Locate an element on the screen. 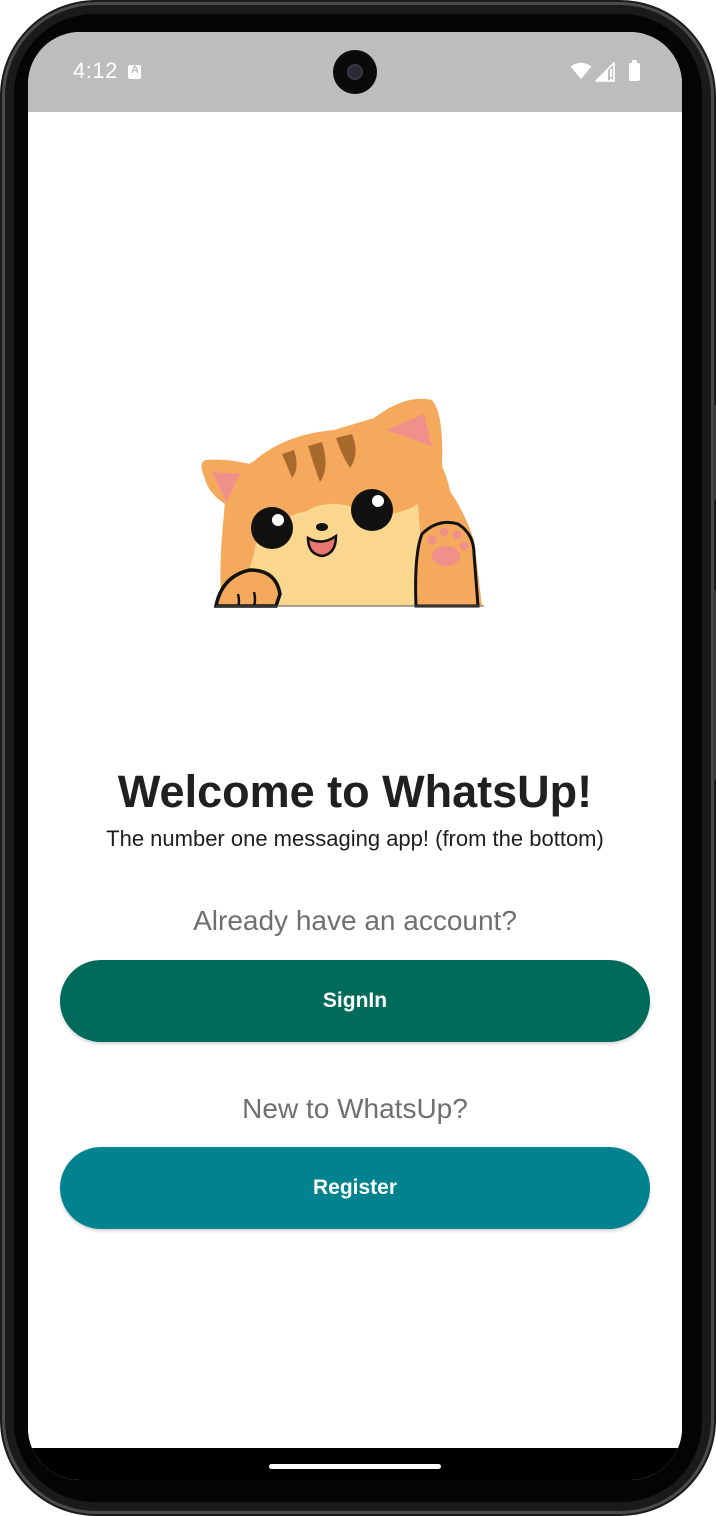 Image resolution: width=716 pixels, height=1516 pixels. cat-left-eye is located at coordinates (272, 528).